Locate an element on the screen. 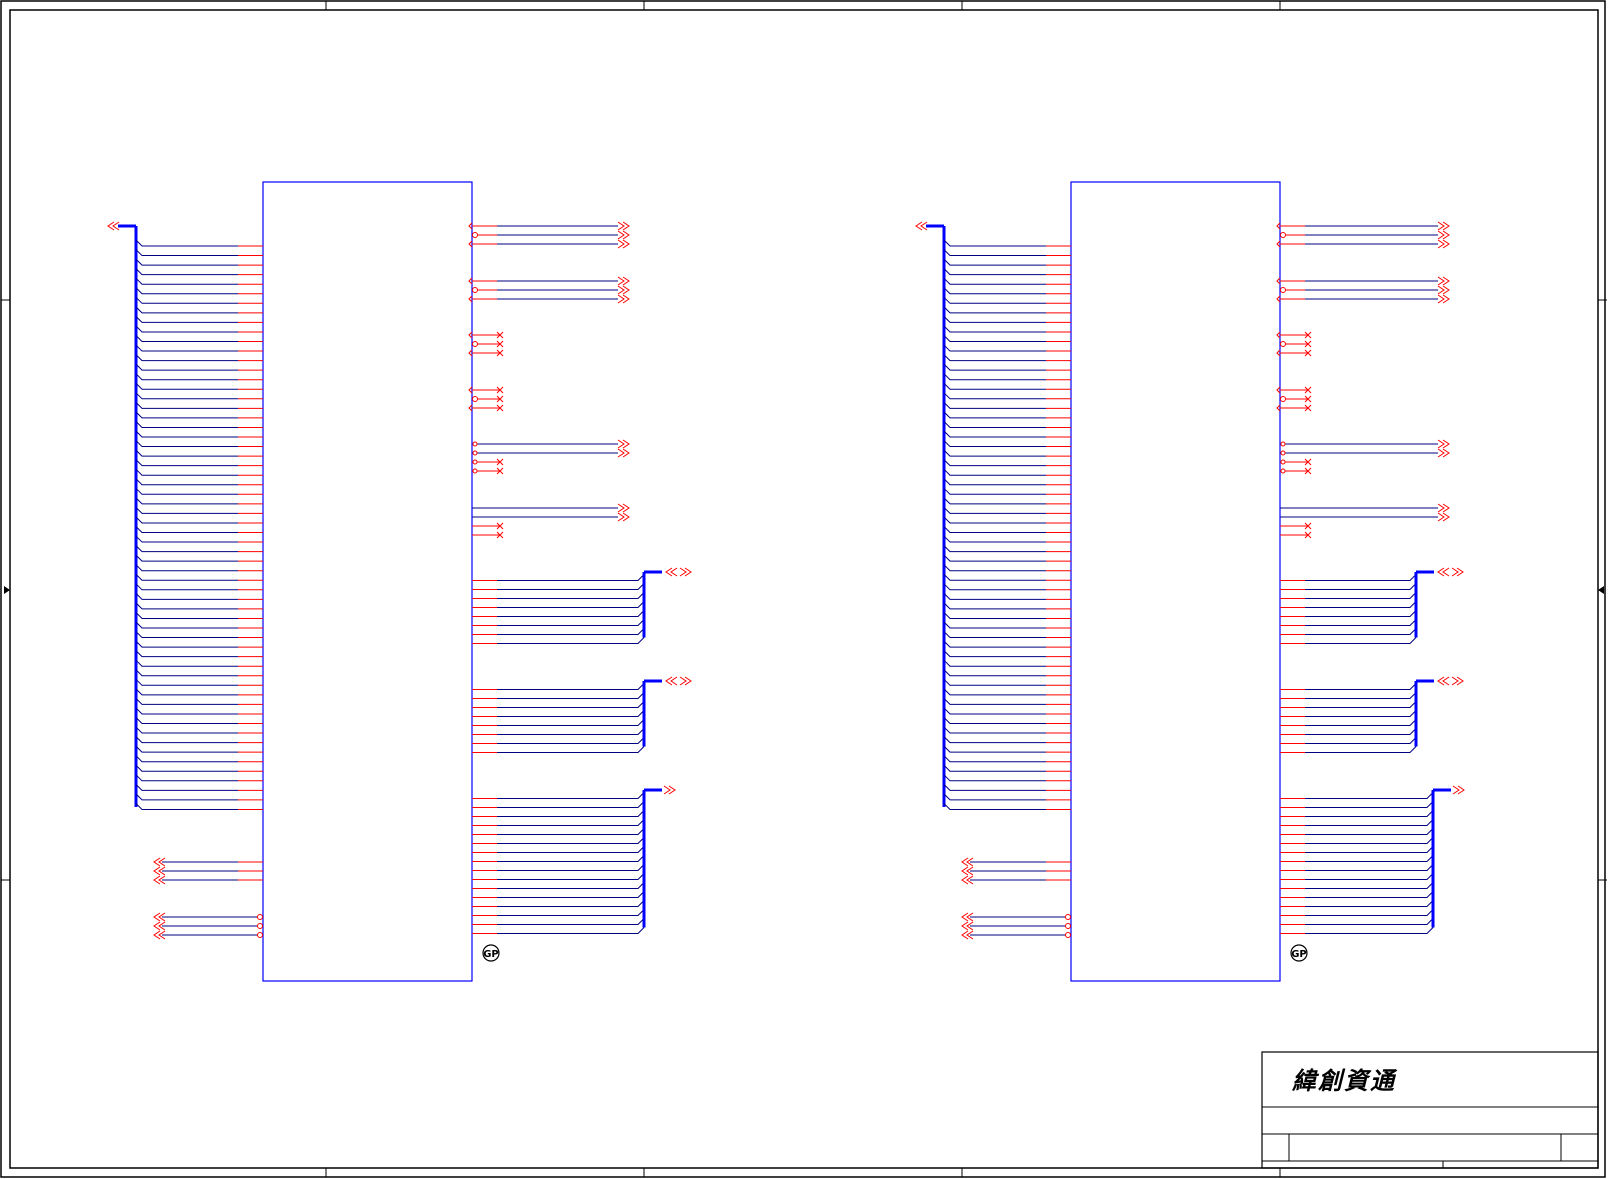  gp-mark-label: GP is located at coordinates (1299, 954).